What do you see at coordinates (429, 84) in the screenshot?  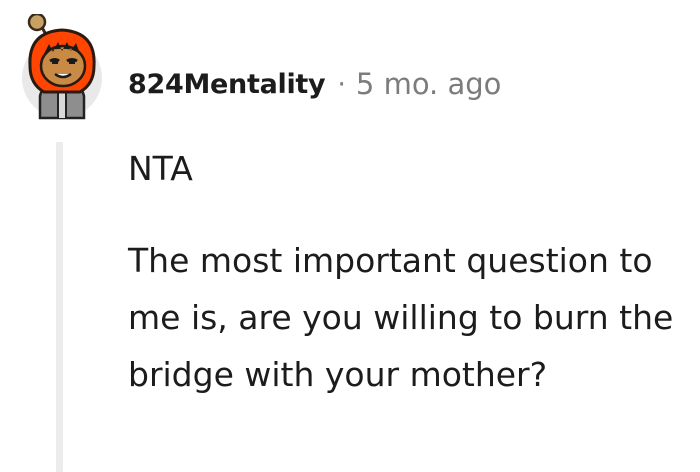 I see `timestamp-link: 5 mo. ago` at bounding box center [429, 84].